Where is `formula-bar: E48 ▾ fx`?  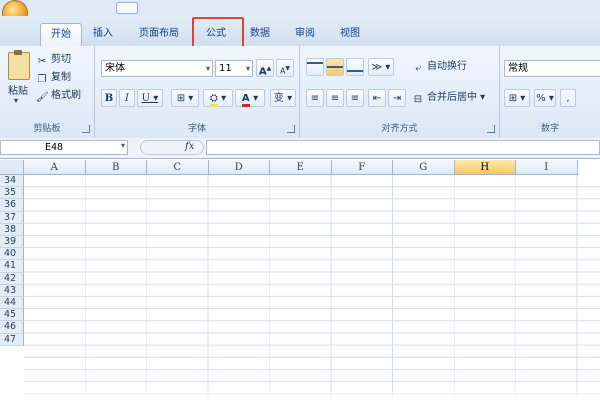 formula-bar: E48 ▾ fx is located at coordinates (300, 148).